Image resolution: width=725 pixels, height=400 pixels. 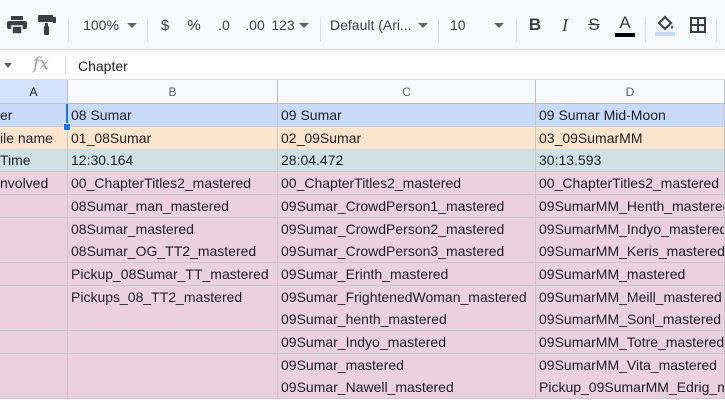 What do you see at coordinates (165, 25) in the screenshot?
I see `currency-format-button: $` at bounding box center [165, 25].